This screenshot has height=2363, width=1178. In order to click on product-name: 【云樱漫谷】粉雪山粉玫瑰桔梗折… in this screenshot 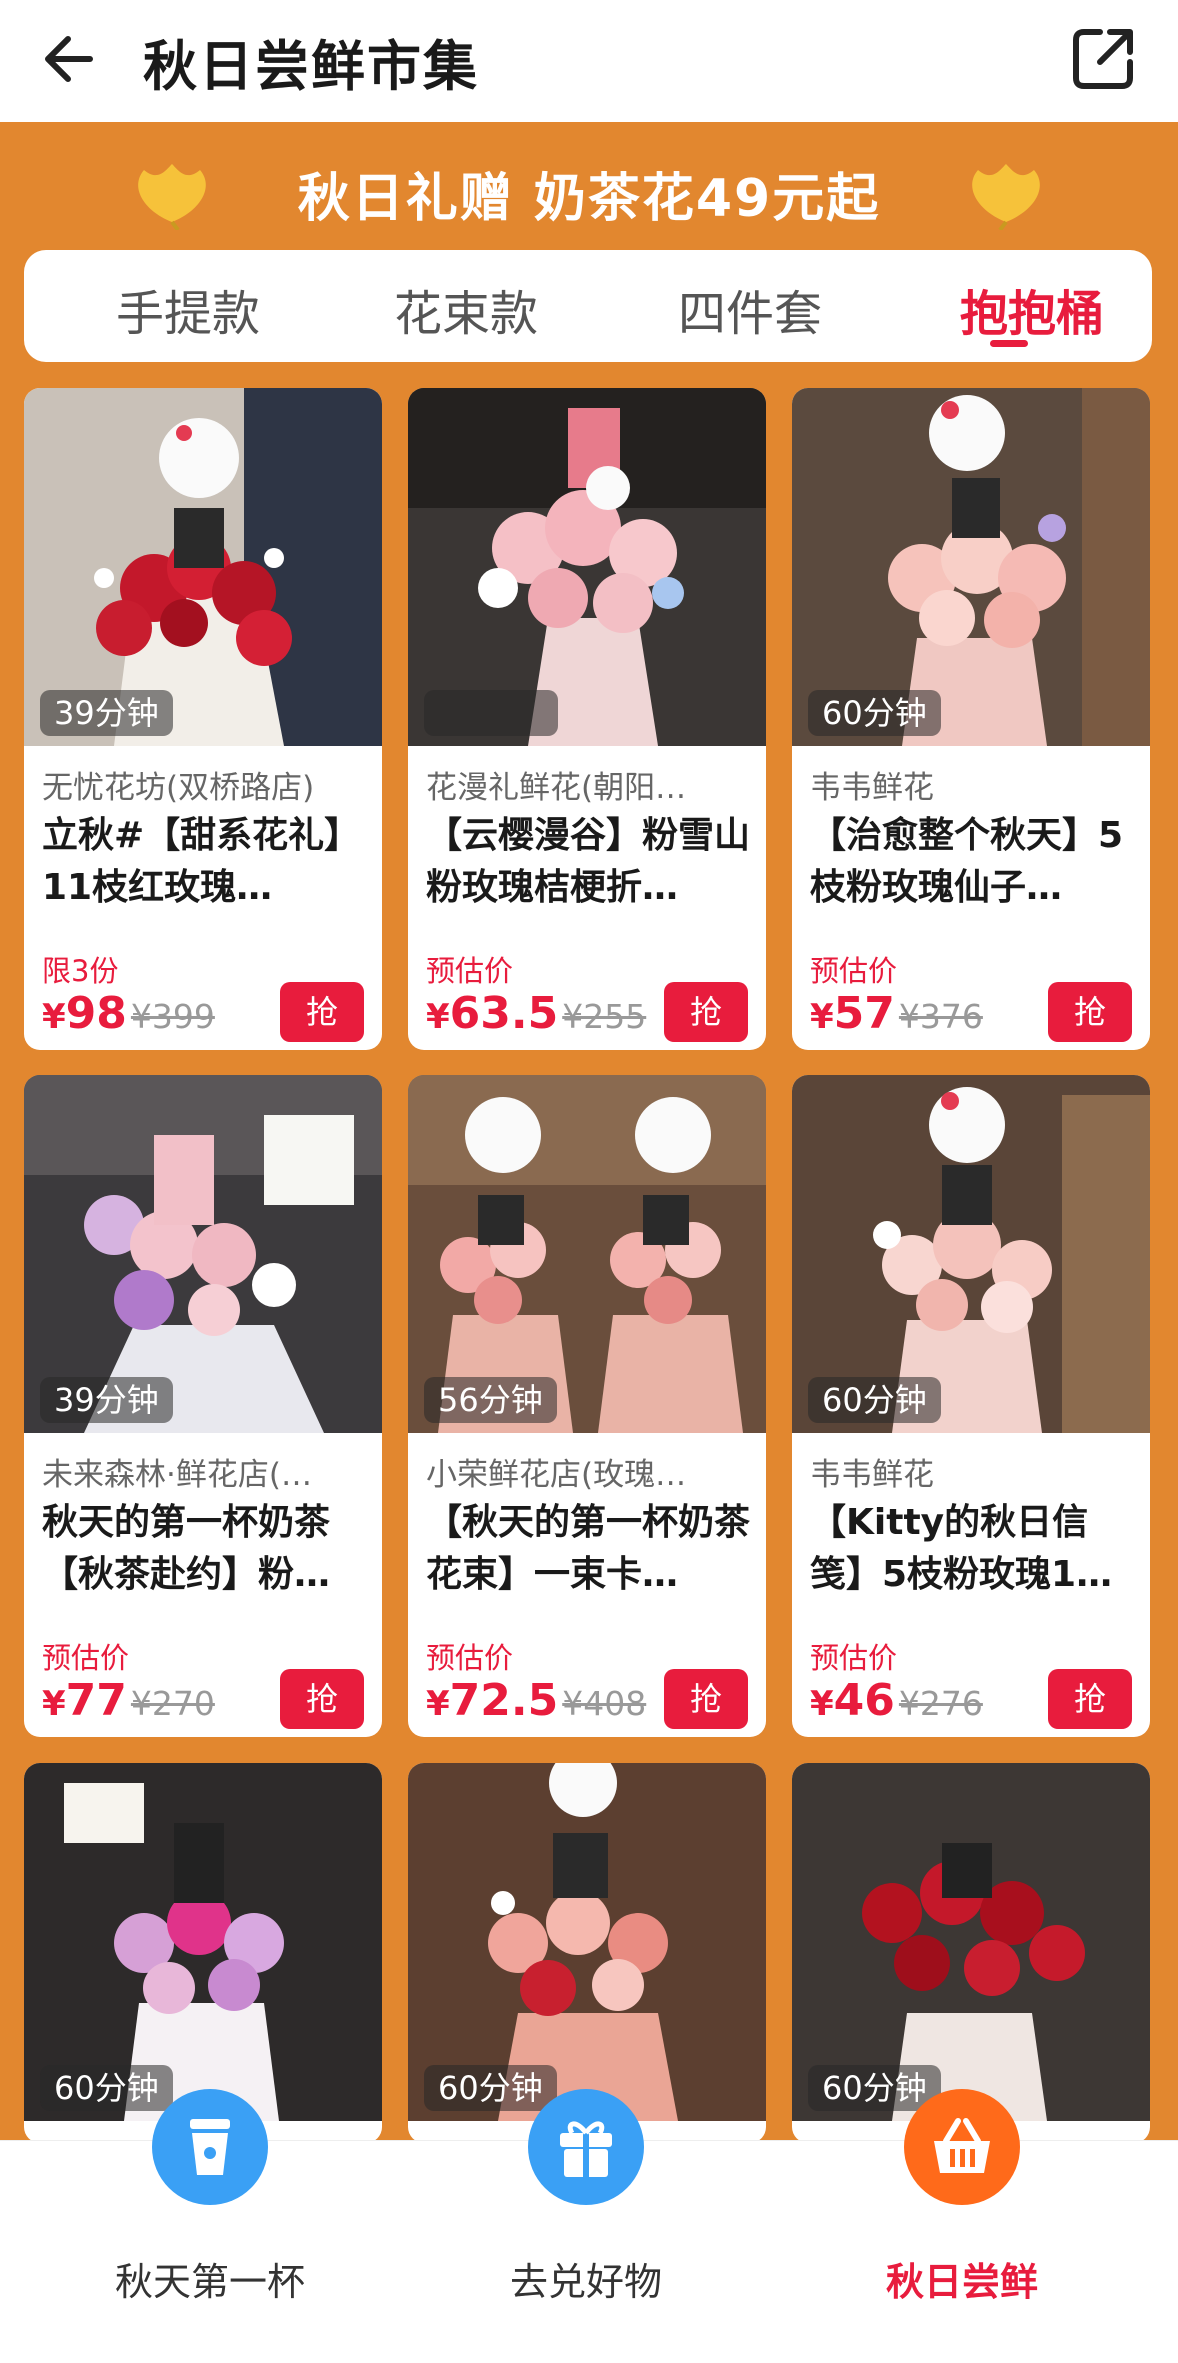, I will do `click(588, 861)`.